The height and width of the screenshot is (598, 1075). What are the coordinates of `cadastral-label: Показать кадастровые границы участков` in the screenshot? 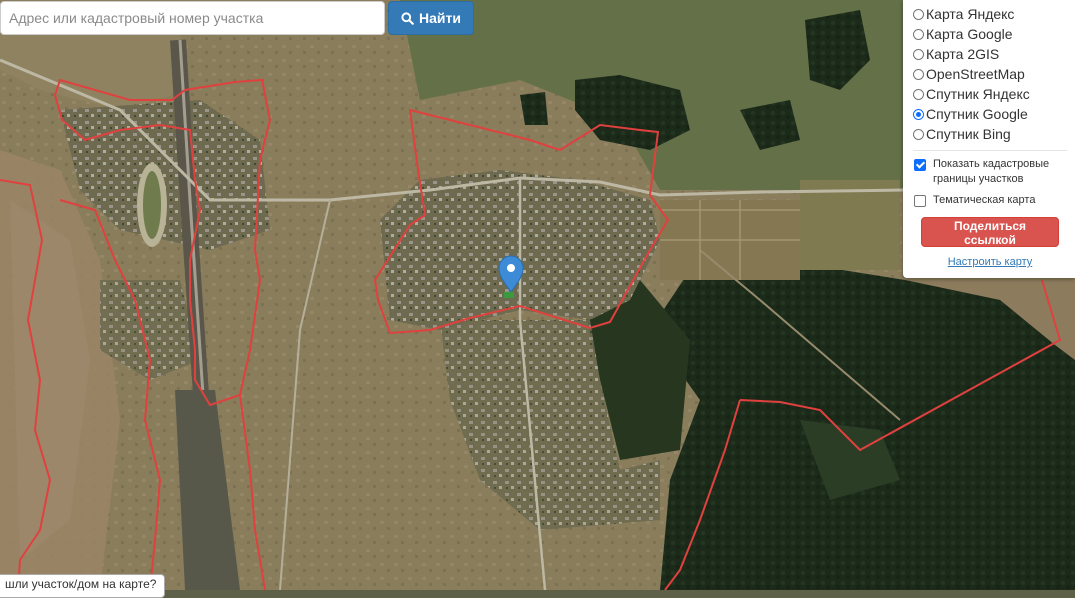 It's located at (991, 171).